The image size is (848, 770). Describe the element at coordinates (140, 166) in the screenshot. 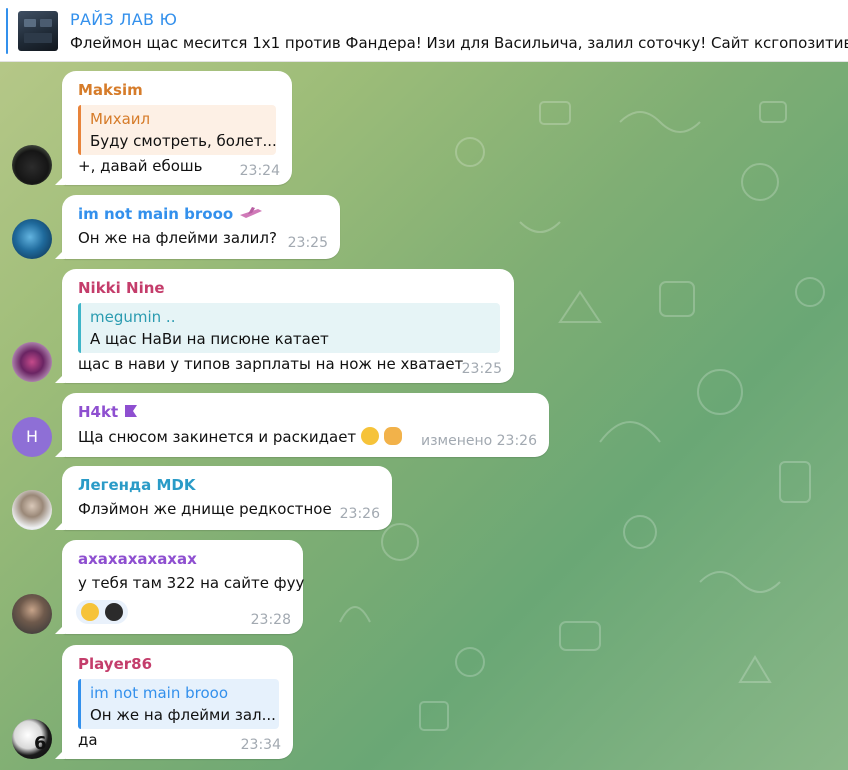

I see `message-text: +, давай ебошь` at that location.